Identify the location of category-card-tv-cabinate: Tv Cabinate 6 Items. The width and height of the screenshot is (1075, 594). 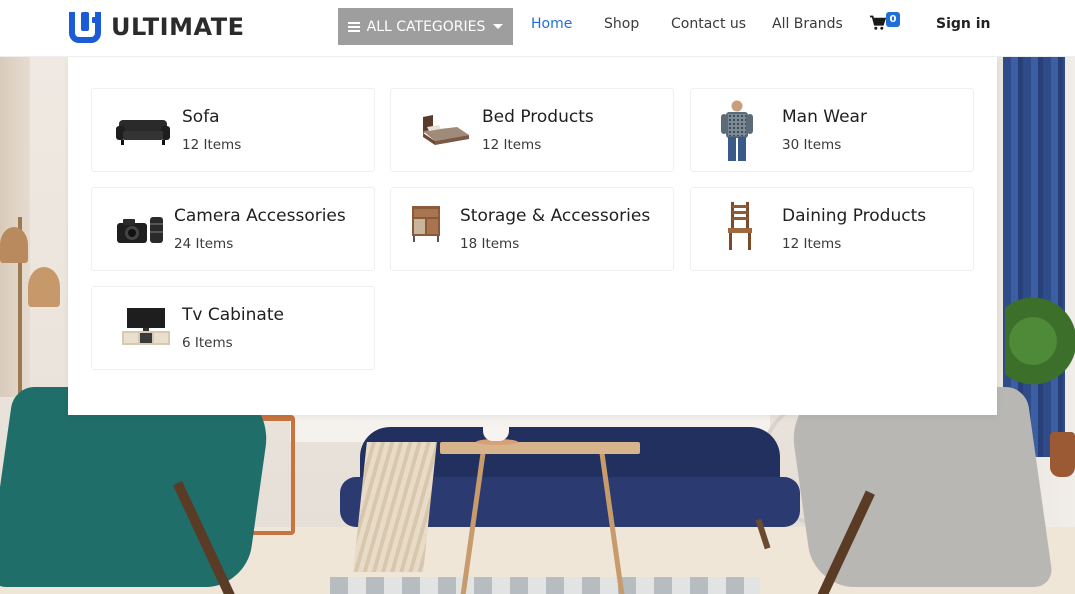
(233, 328).